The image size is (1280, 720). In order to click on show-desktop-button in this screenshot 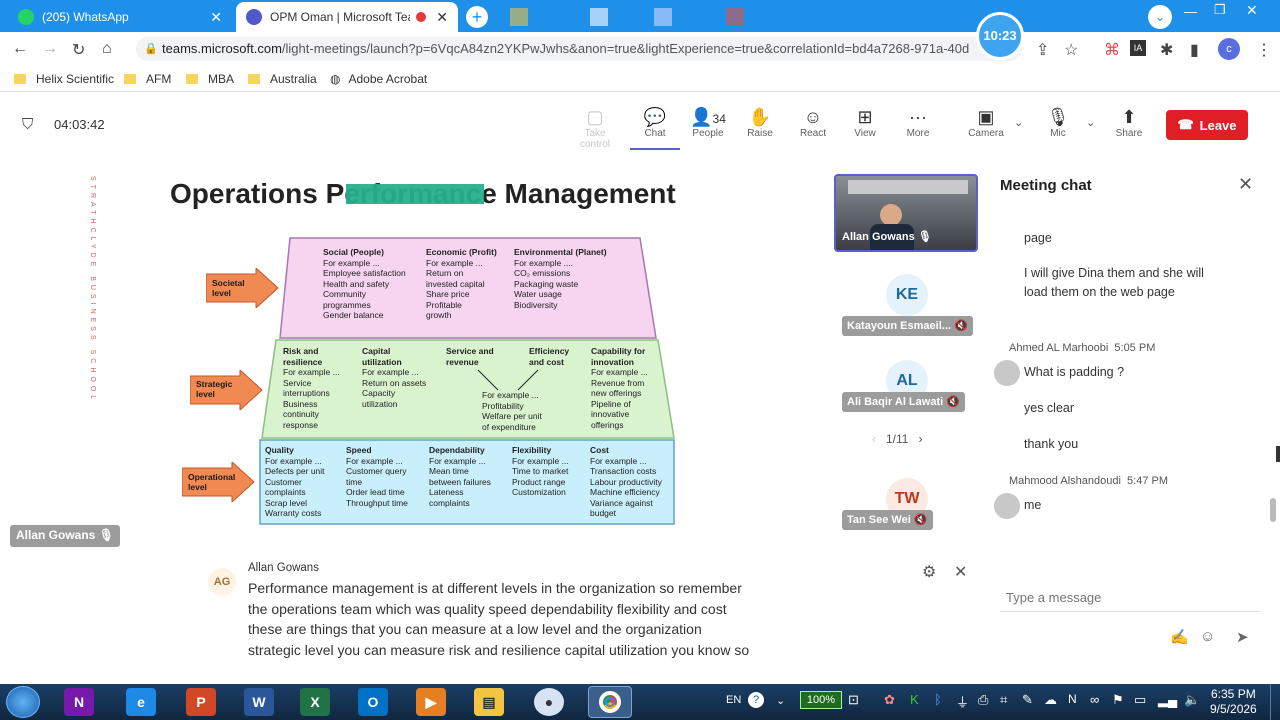, I will do `click(1275, 702)`.